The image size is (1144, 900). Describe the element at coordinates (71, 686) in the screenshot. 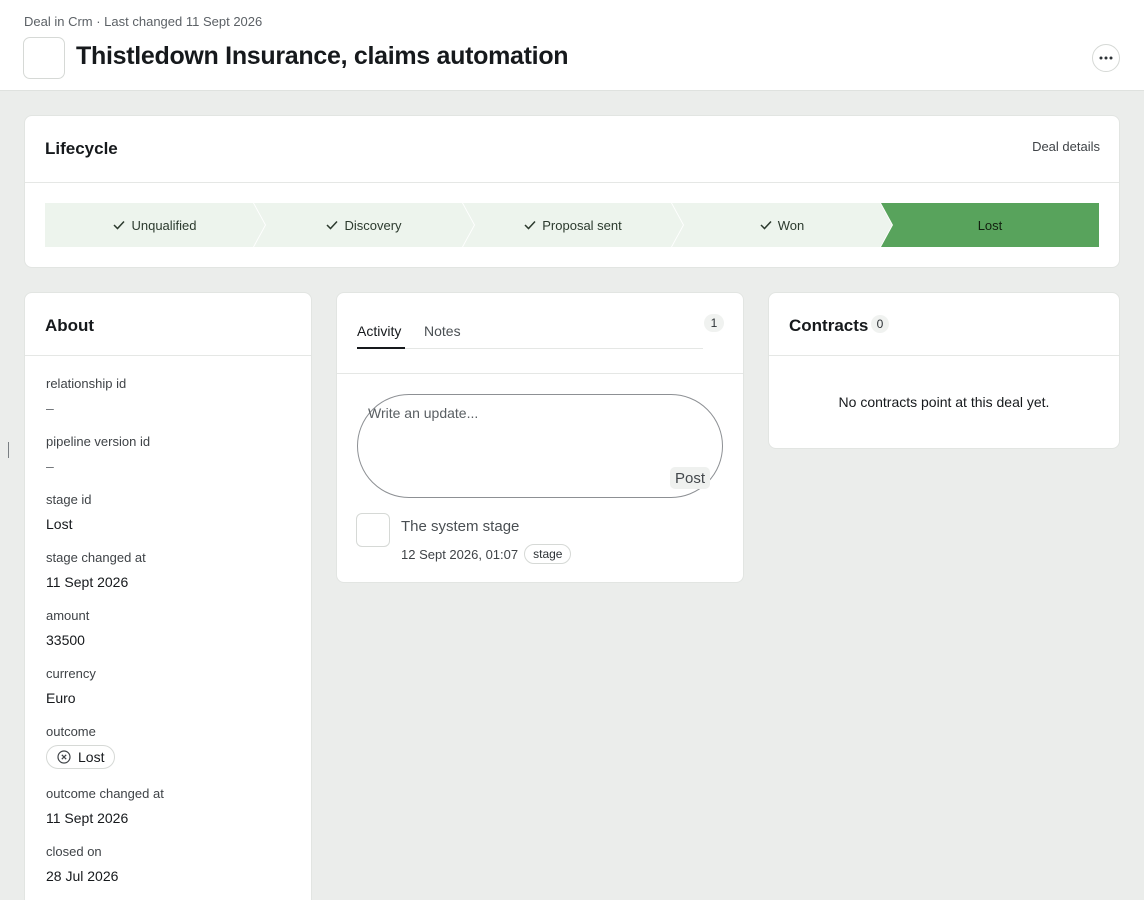

I see `field-currency: currency Euro` at that location.